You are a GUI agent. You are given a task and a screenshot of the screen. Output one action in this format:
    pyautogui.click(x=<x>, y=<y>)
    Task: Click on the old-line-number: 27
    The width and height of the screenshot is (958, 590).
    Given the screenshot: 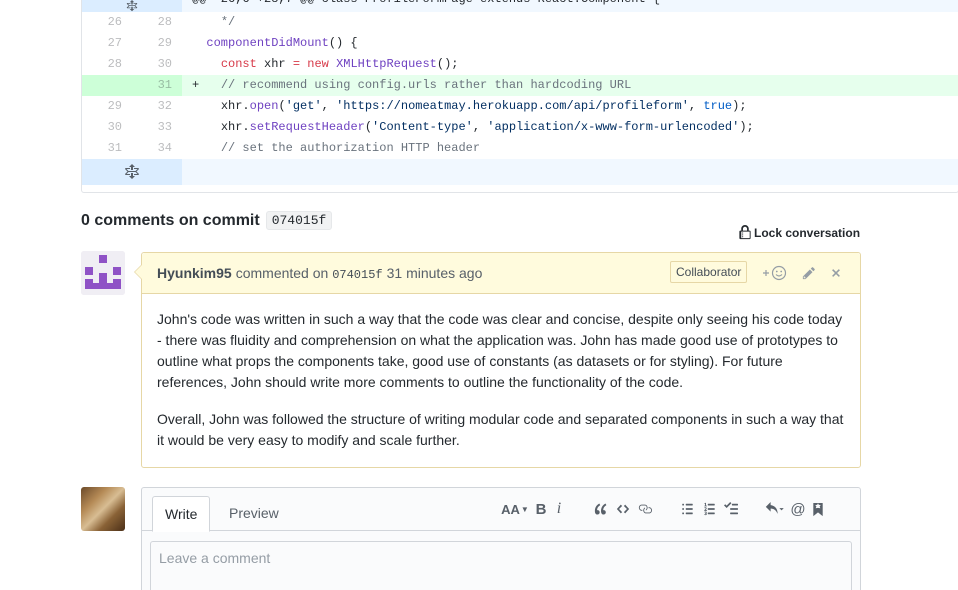 What is the action you would take?
    pyautogui.click(x=107, y=43)
    